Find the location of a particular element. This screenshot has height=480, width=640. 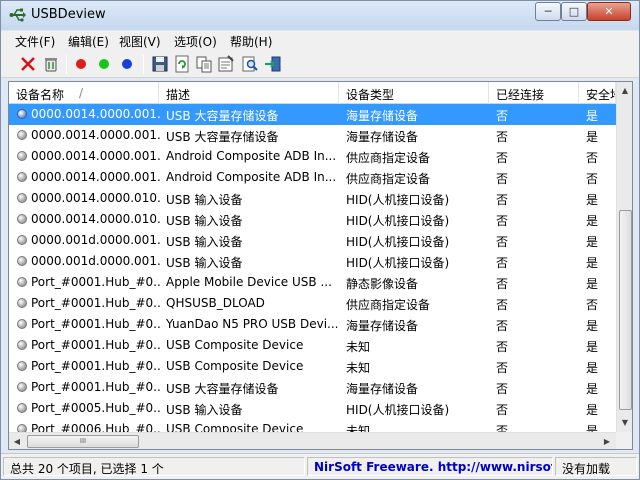

column-header-device-type: 设备类型 is located at coordinates (414, 93).